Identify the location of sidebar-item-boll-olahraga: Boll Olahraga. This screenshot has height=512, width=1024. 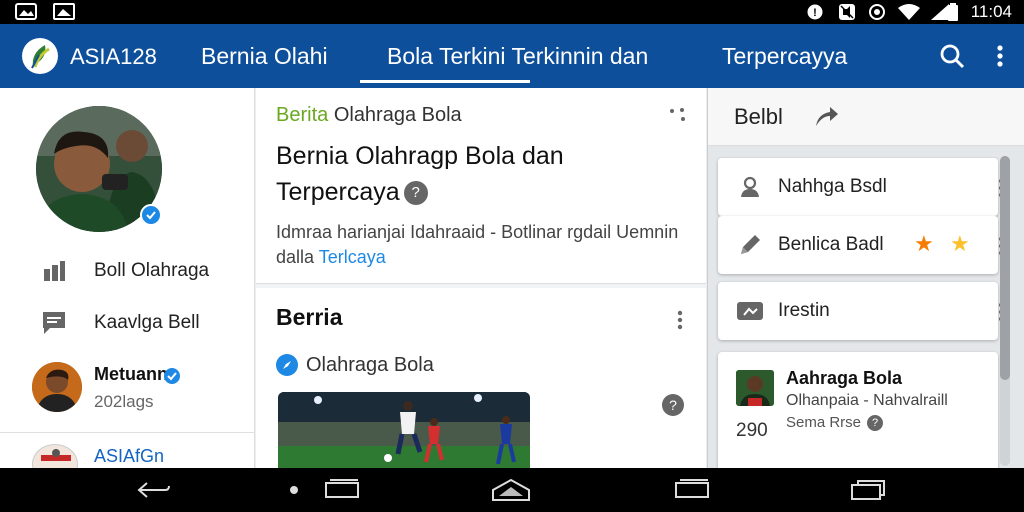
(124, 271).